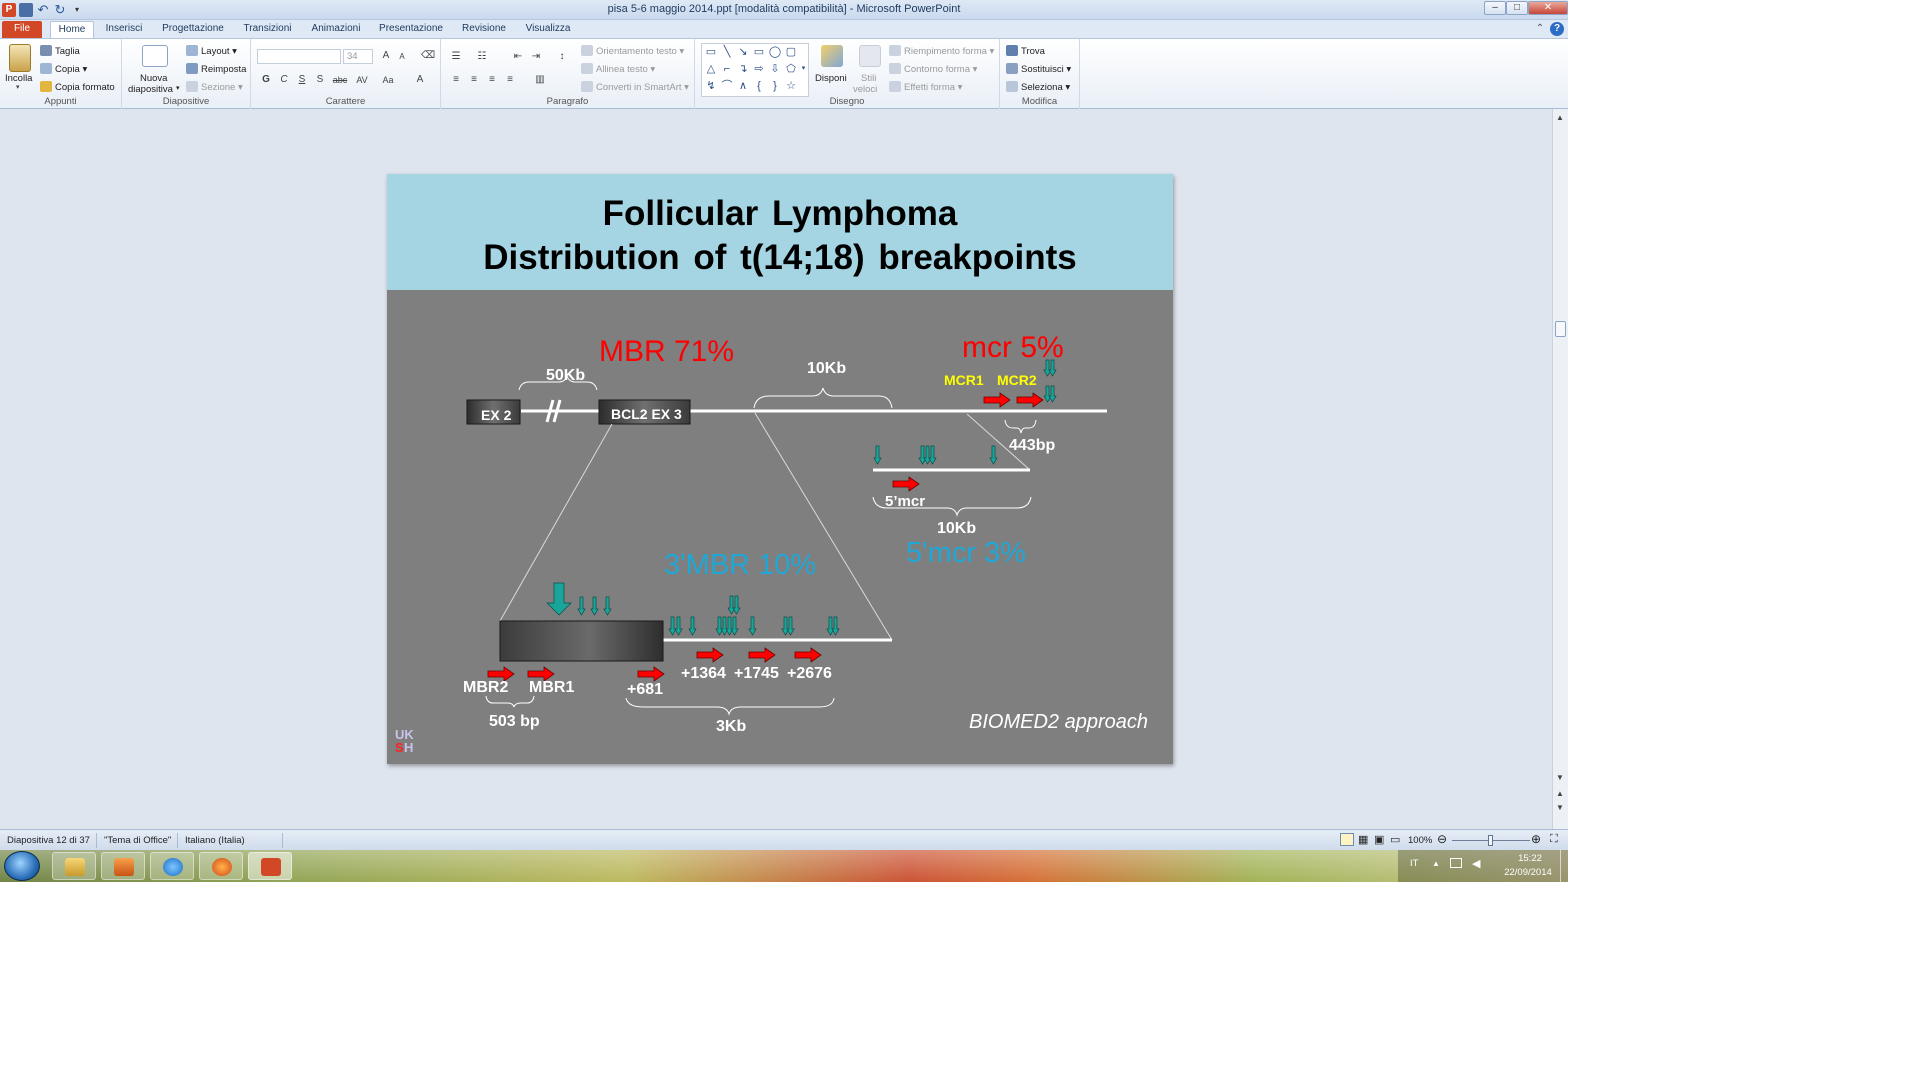  Describe the element at coordinates (420, 80) in the screenshot. I see `font-color-button: A` at that location.